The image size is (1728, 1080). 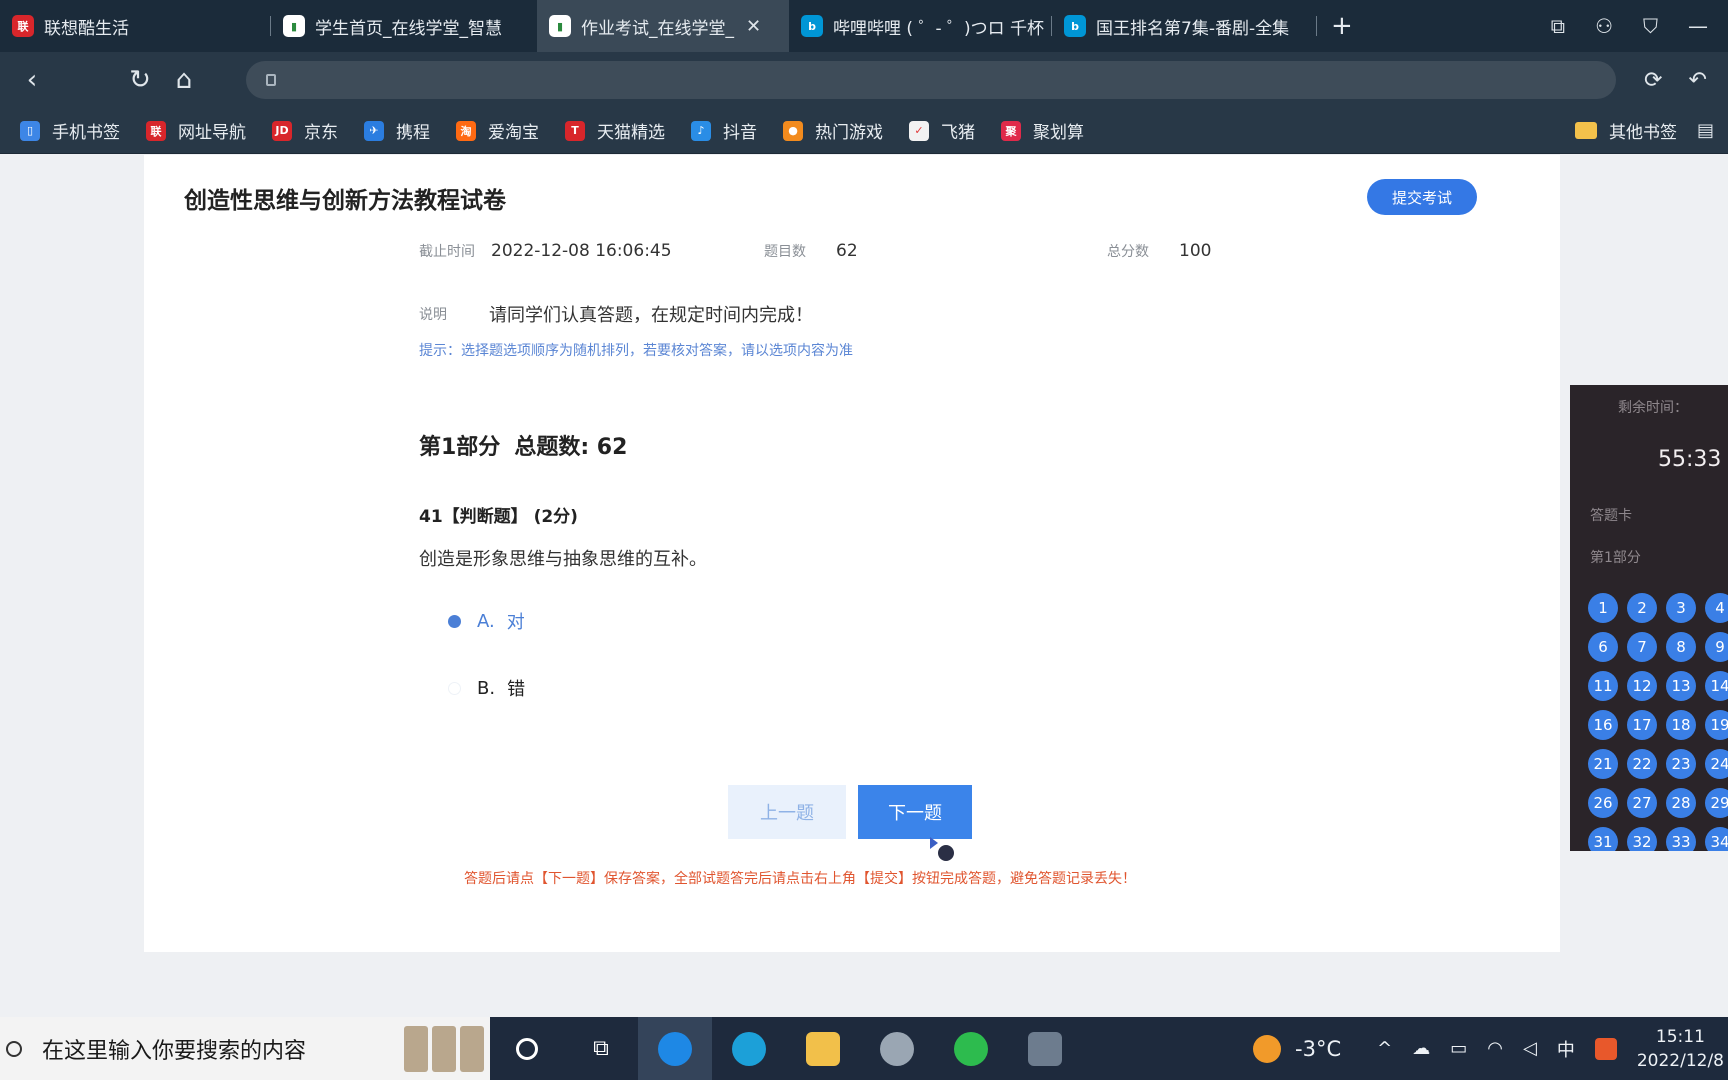 What do you see at coordinates (454, 688) in the screenshot?
I see `radio-empty-icon` at bounding box center [454, 688].